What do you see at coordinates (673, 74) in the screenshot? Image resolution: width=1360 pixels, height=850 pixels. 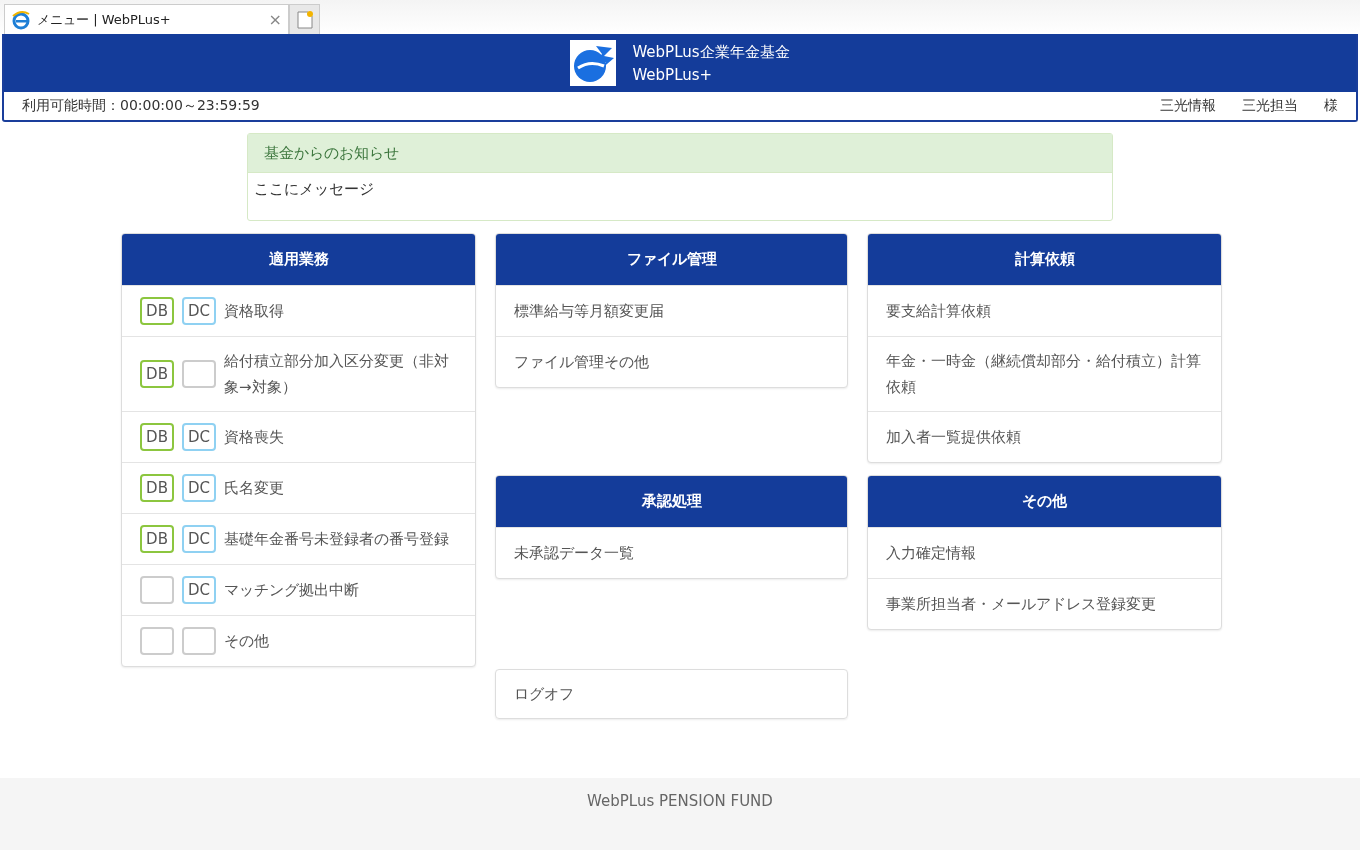 I see `site-subtitle: WebPLus+` at bounding box center [673, 74].